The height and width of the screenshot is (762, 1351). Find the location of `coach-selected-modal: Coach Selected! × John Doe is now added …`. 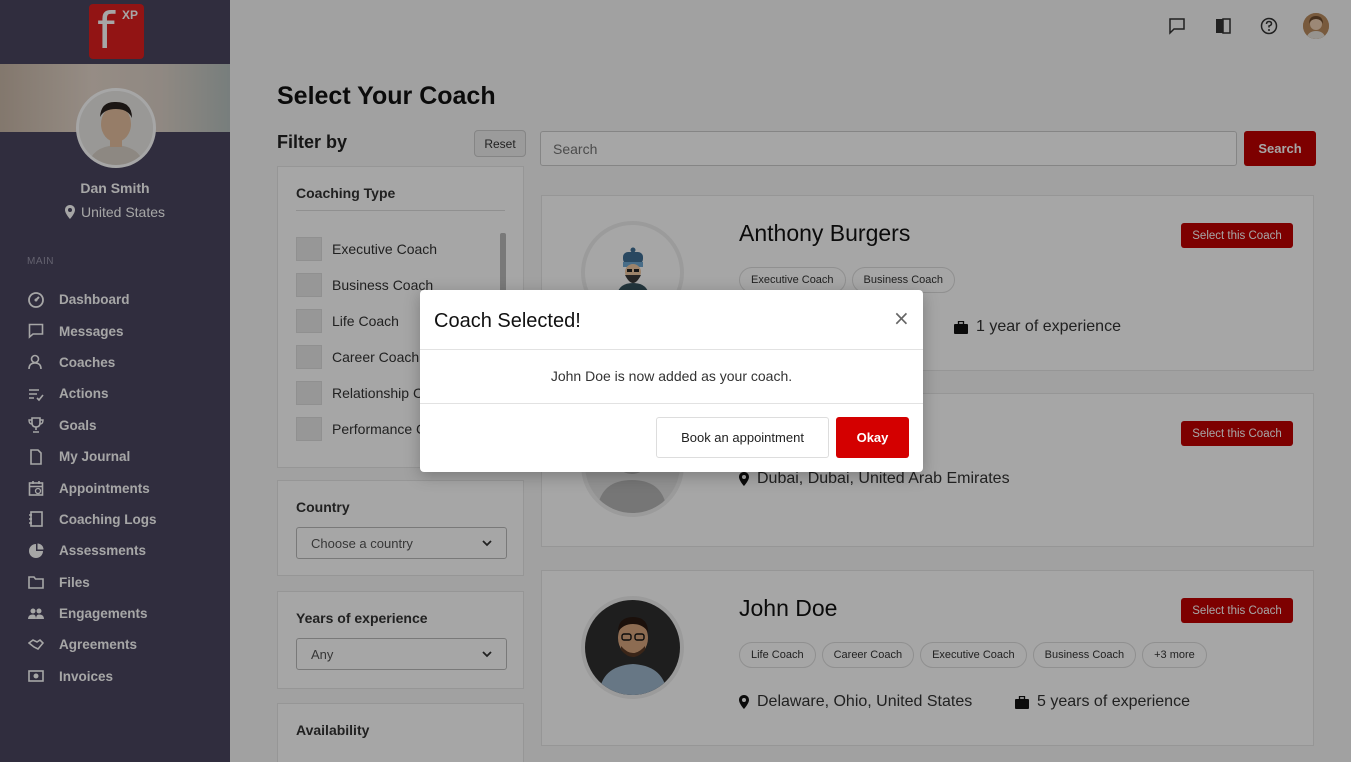

coach-selected-modal: Coach Selected! × John Doe is now added … is located at coordinates (671, 381).